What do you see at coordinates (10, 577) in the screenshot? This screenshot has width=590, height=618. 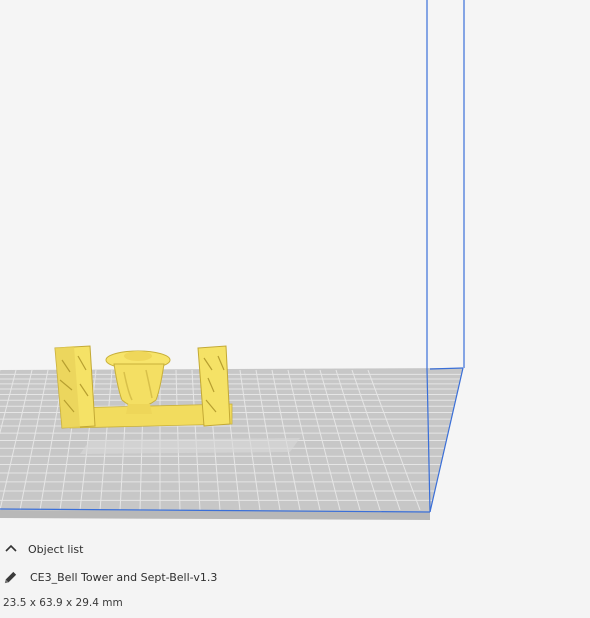 I see `pencil-icon` at bounding box center [10, 577].